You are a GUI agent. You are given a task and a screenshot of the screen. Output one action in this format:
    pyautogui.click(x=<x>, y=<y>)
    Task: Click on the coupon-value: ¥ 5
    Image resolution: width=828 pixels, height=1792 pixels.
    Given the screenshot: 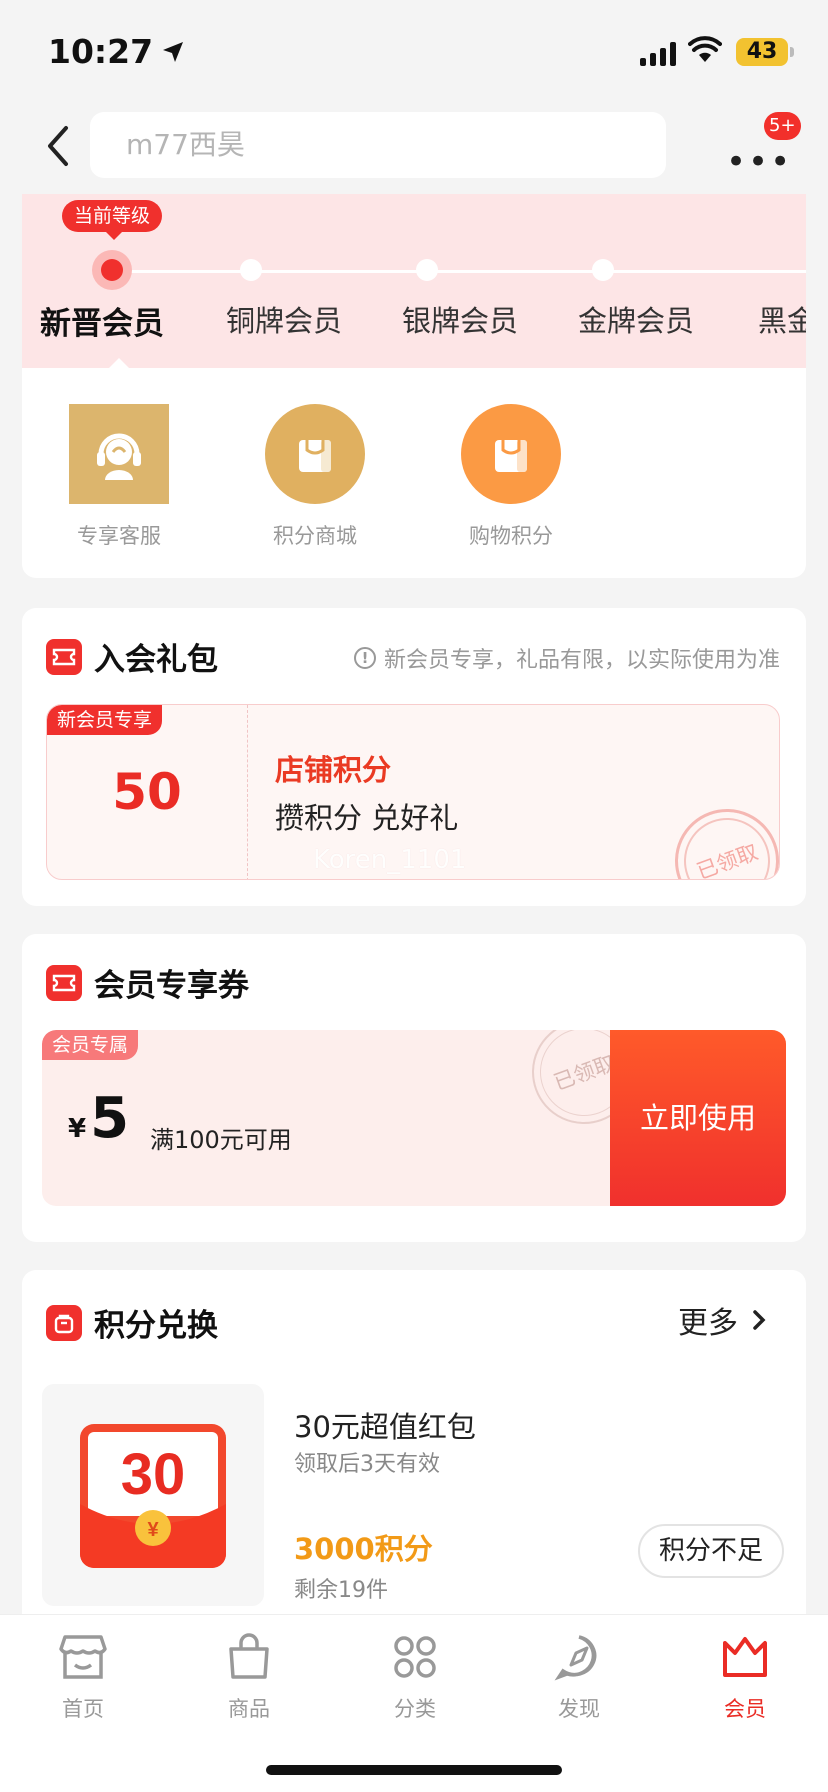 What is the action you would take?
    pyautogui.click(x=99, y=1118)
    